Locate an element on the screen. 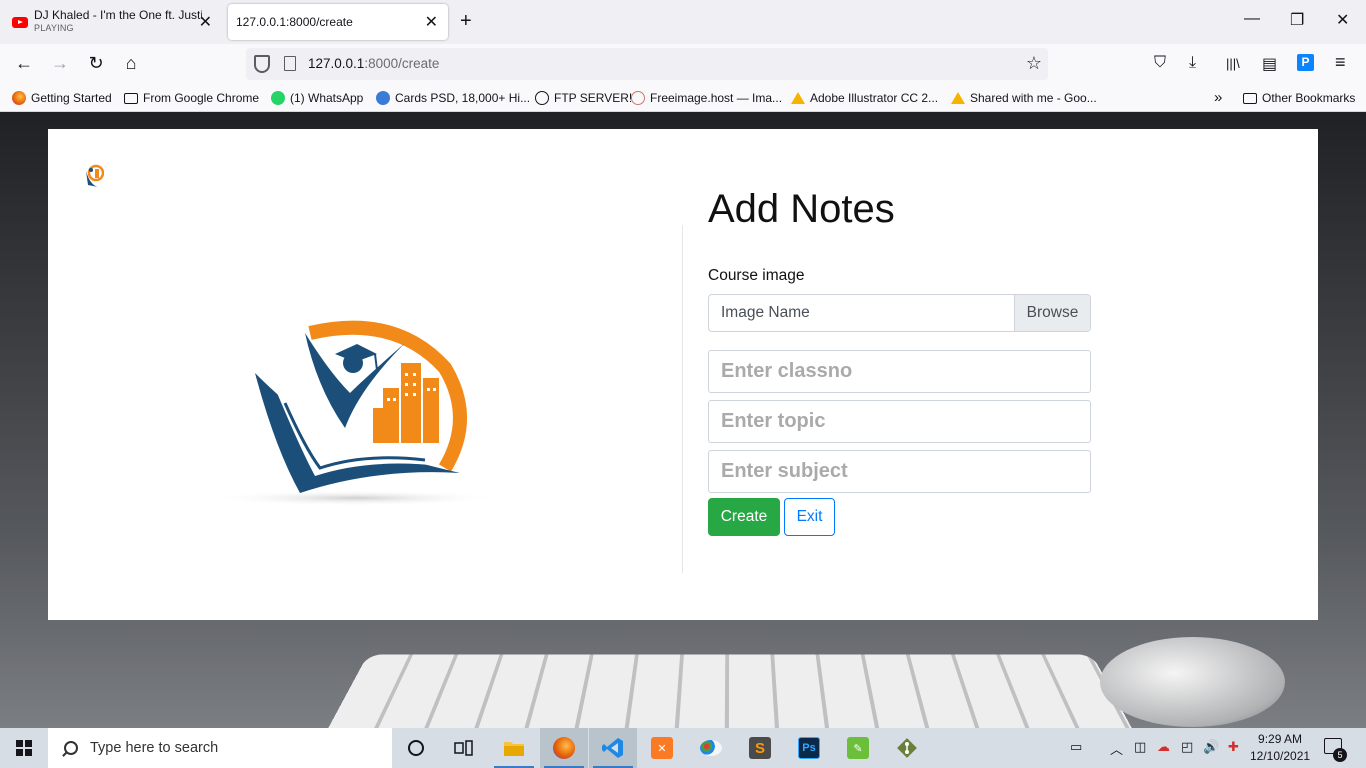 The image size is (1366, 768). paint-icon is located at coordinates (711, 748).